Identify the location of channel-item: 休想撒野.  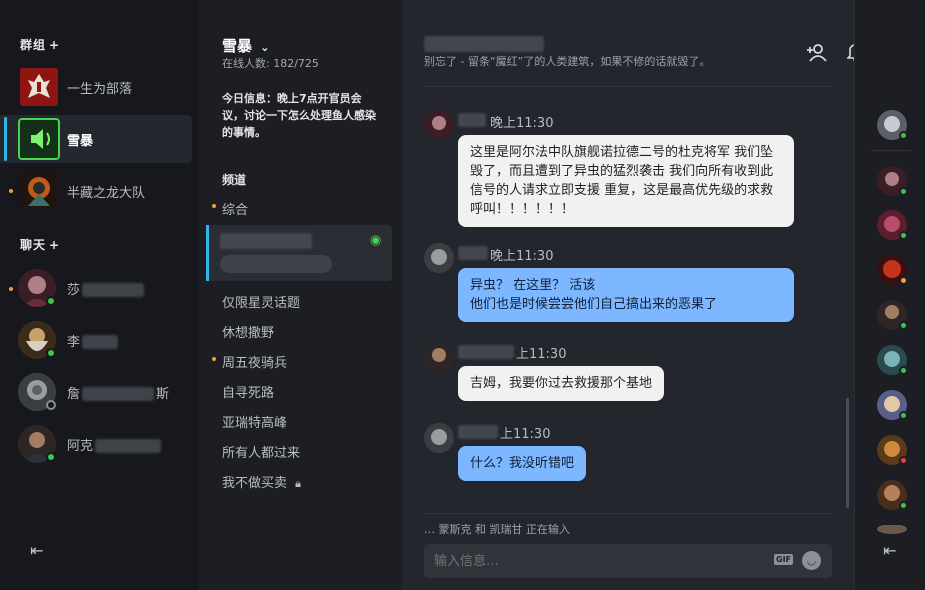
(248, 331).